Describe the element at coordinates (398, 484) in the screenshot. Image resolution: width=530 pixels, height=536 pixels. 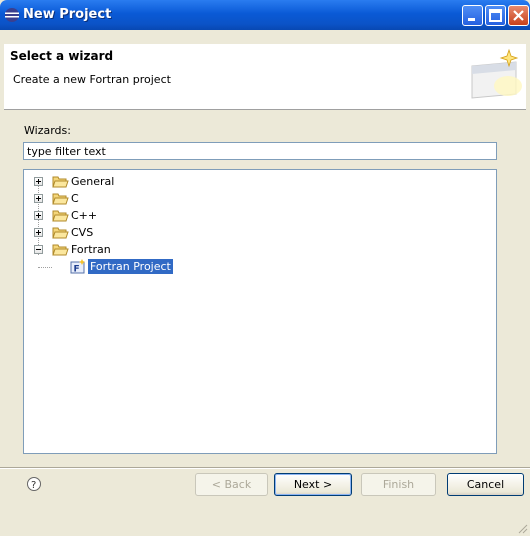
I see `finish-button: Finish` at that location.